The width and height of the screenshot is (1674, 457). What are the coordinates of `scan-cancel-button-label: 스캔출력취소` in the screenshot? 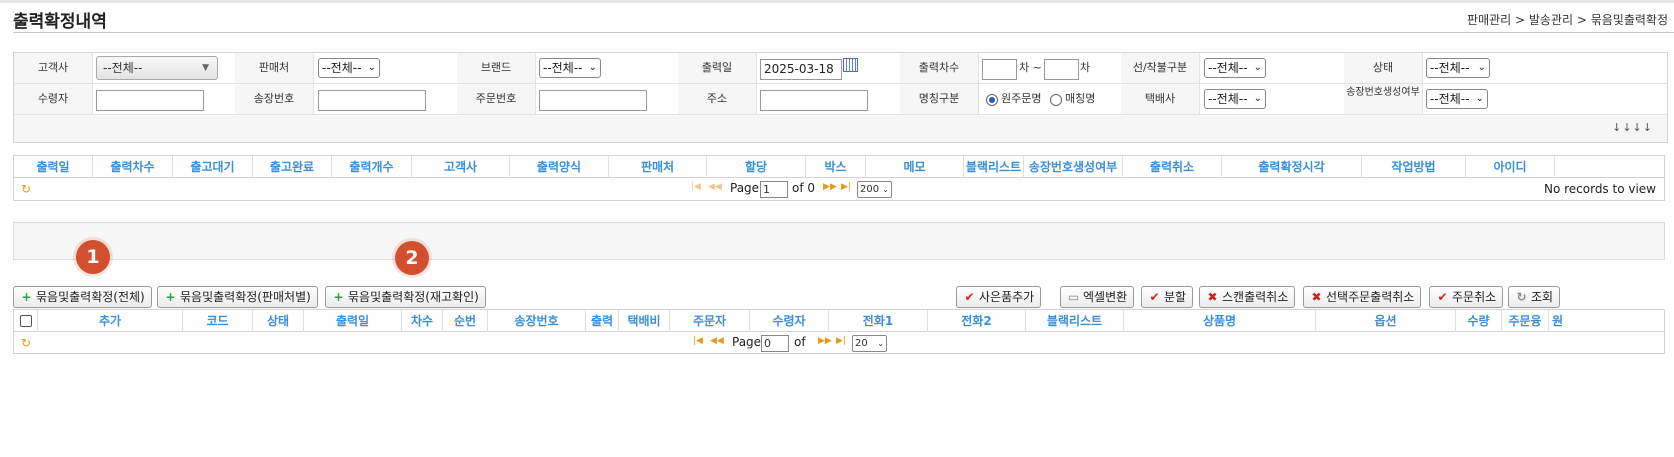 It's located at (1255, 297).